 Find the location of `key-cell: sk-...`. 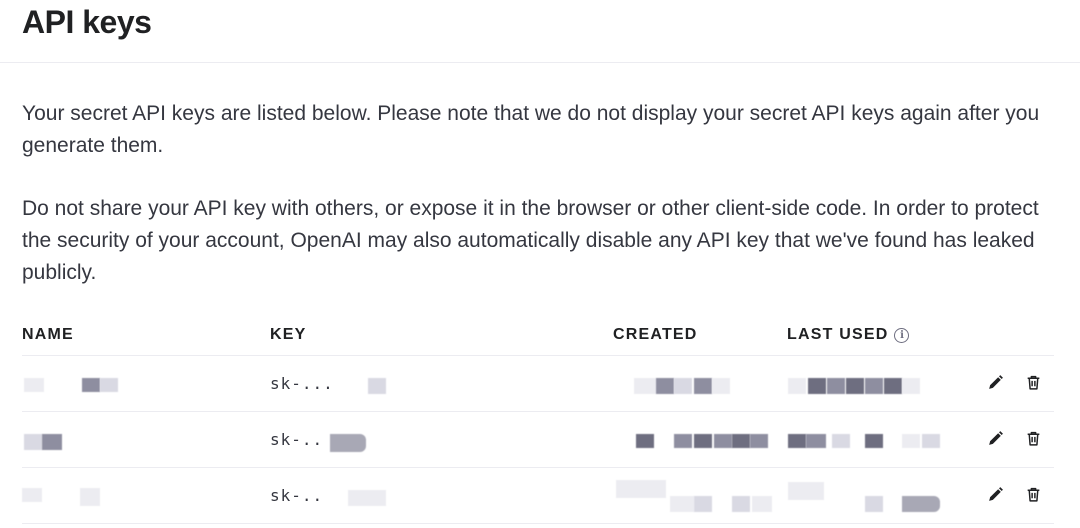

key-cell: sk-... is located at coordinates (302, 384).